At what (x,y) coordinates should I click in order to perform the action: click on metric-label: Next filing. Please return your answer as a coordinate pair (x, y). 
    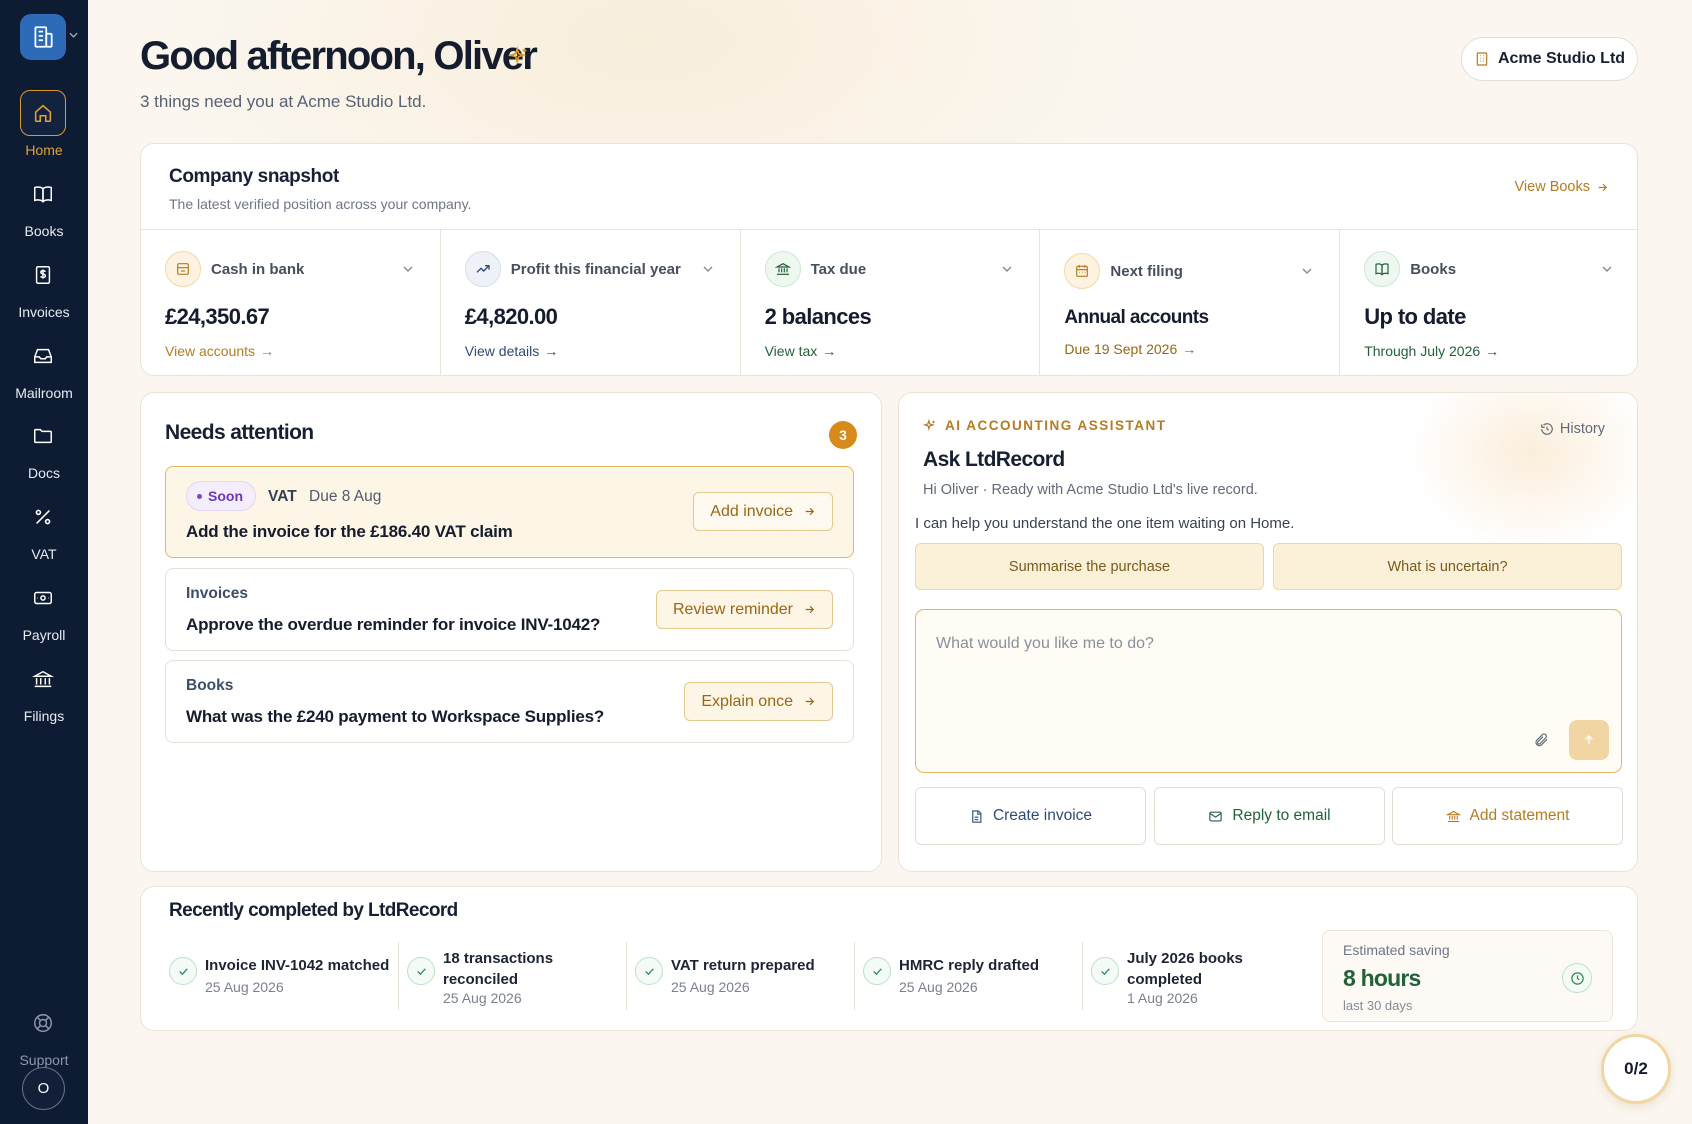
    Looking at the image, I should click on (1146, 271).